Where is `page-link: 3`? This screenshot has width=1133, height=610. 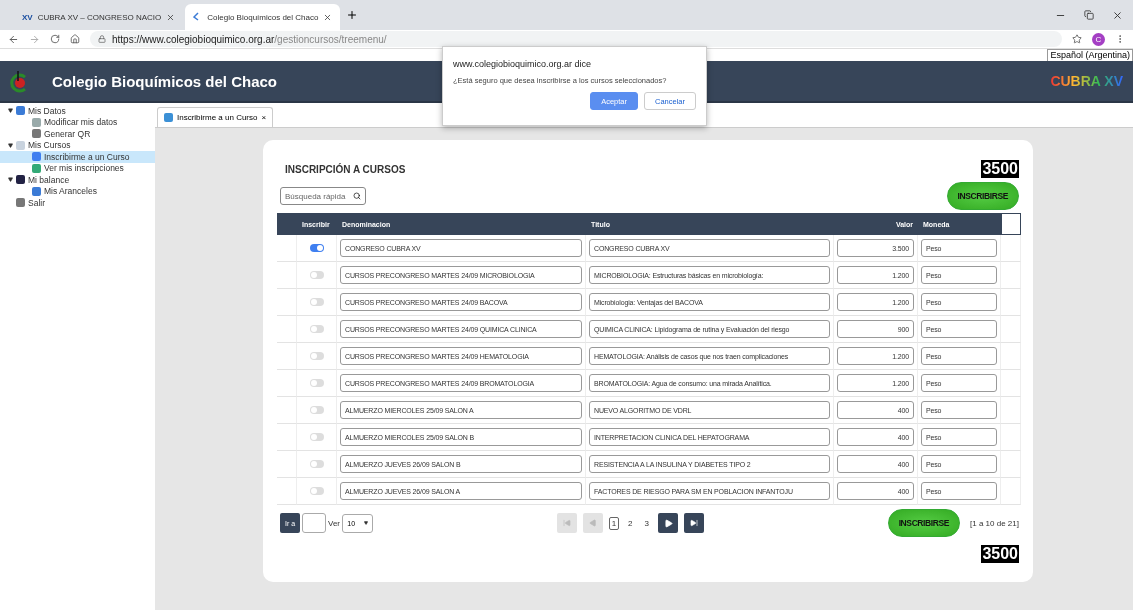 page-link: 3 is located at coordinates (646, 523).